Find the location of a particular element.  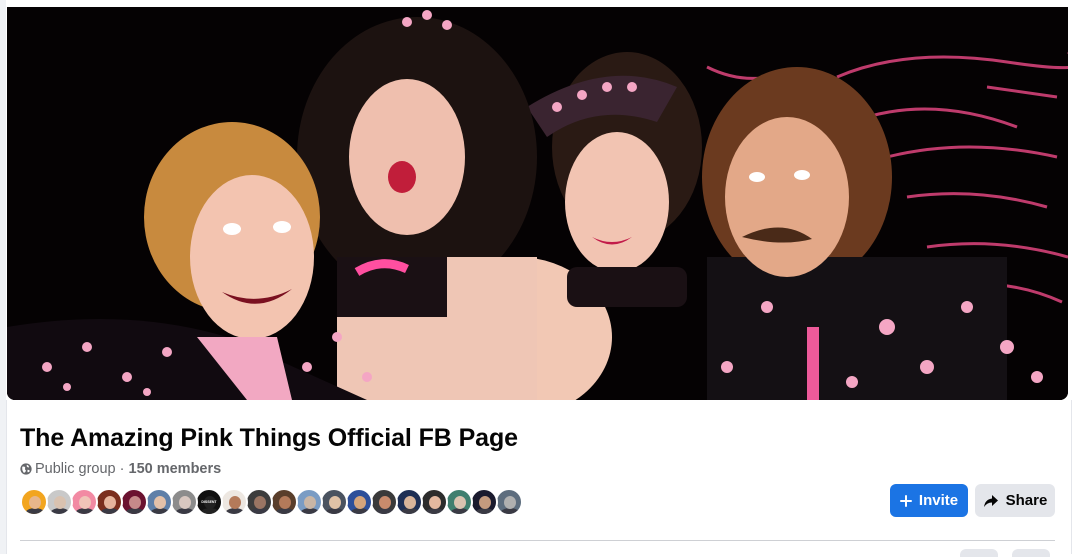

header-divider is located at coordinates (537, 540).